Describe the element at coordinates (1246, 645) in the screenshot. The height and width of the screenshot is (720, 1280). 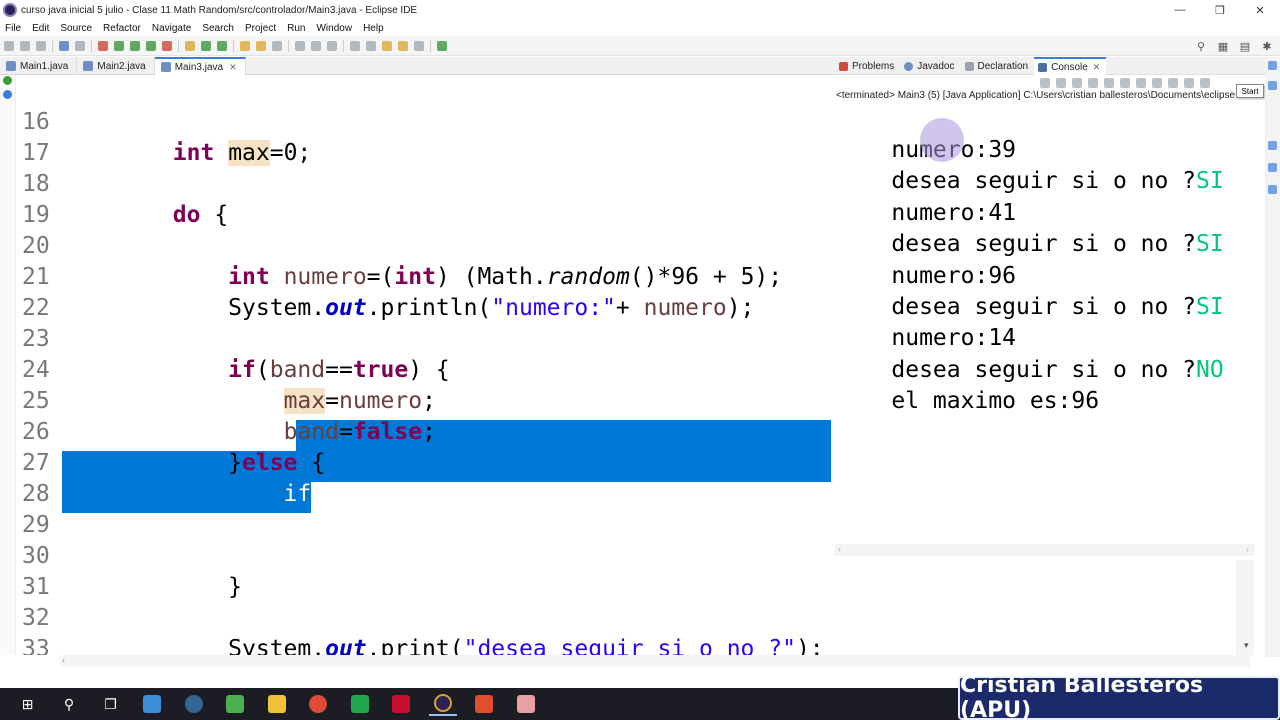
I see `scroll-down-icon: ▾` at that location.